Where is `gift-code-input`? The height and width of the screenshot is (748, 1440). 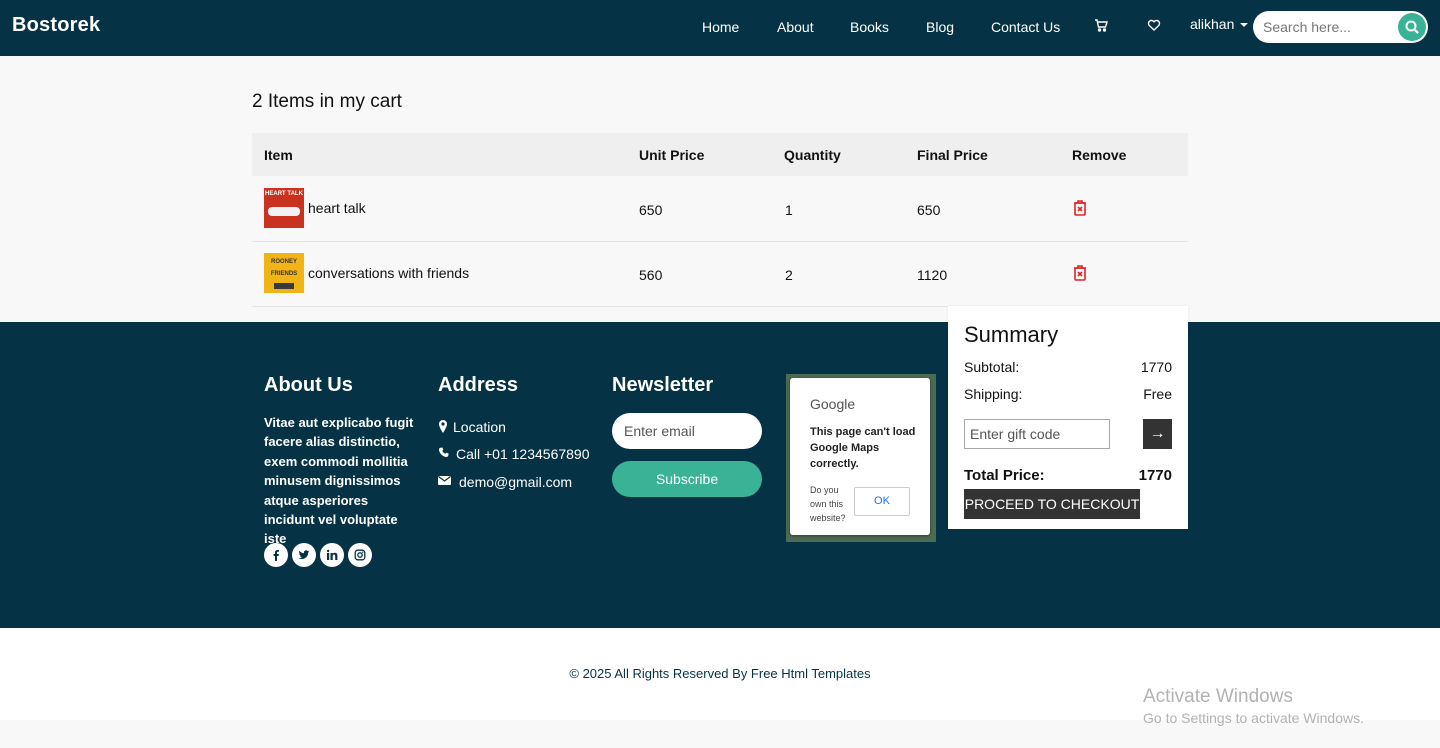
gift-code-input is located at coordinates (1037, 434).